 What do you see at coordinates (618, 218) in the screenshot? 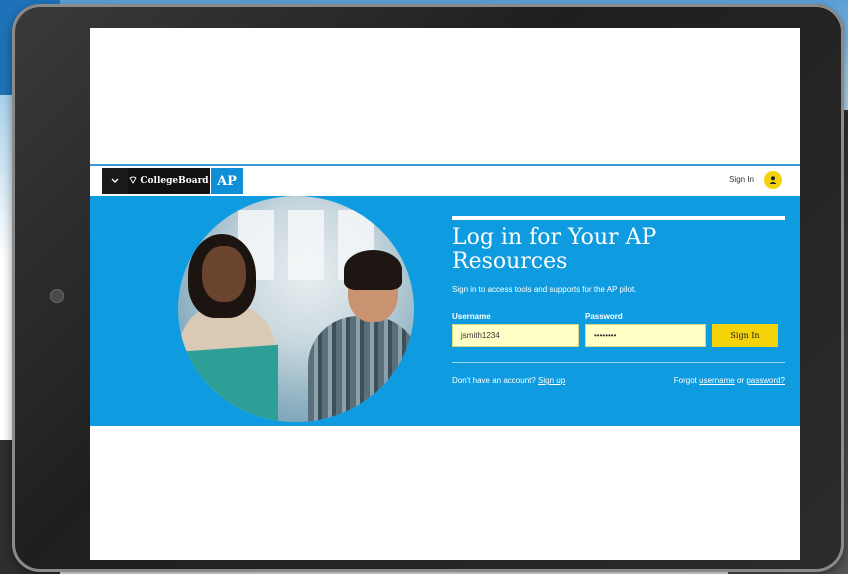
I see `panel-rule` at bounding box center [618, 218].